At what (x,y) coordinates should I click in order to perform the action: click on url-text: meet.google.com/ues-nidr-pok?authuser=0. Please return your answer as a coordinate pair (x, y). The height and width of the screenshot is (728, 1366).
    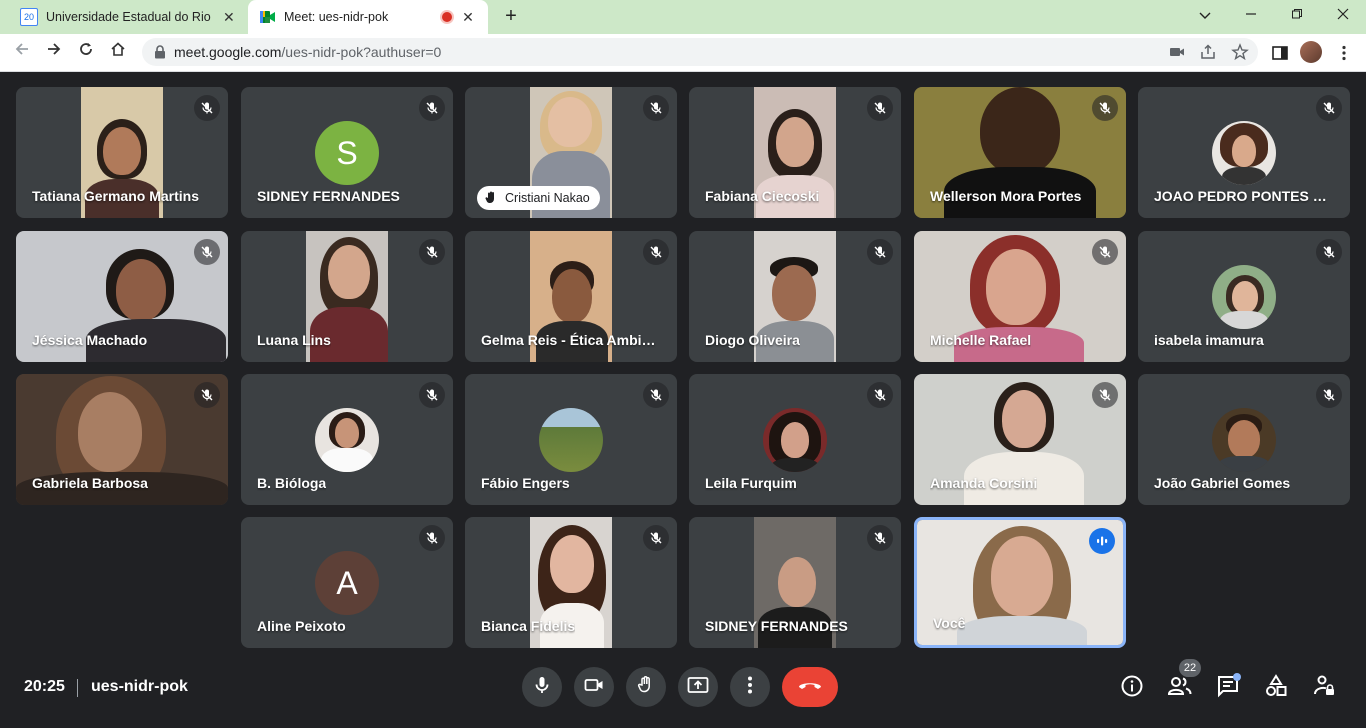
    Looking at the image, I should click on (307, 52).